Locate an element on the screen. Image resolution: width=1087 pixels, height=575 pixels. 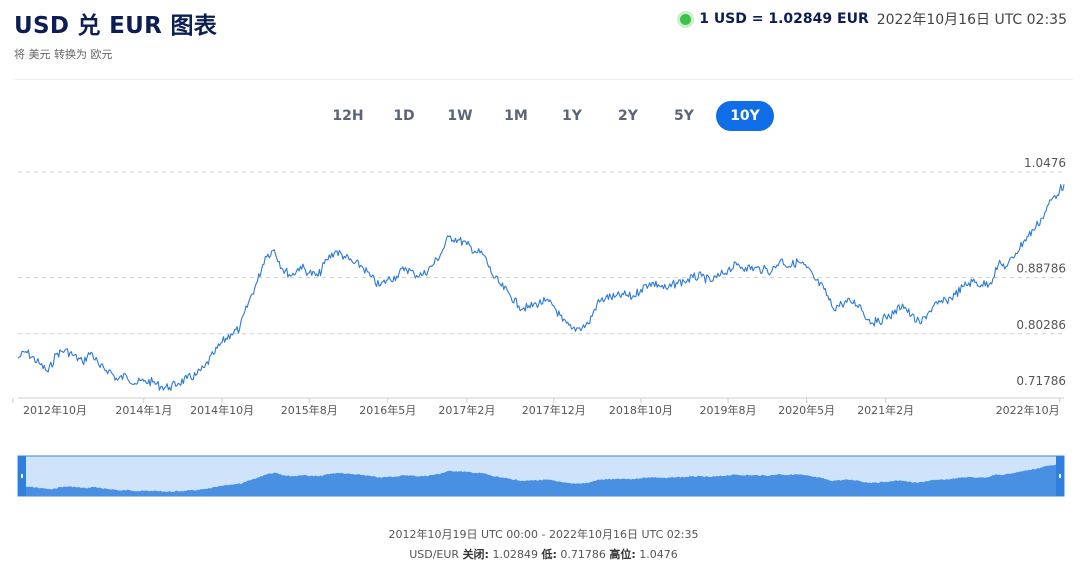
x-tick-label: 2022年10月 is located at coordinates (1028, 410).